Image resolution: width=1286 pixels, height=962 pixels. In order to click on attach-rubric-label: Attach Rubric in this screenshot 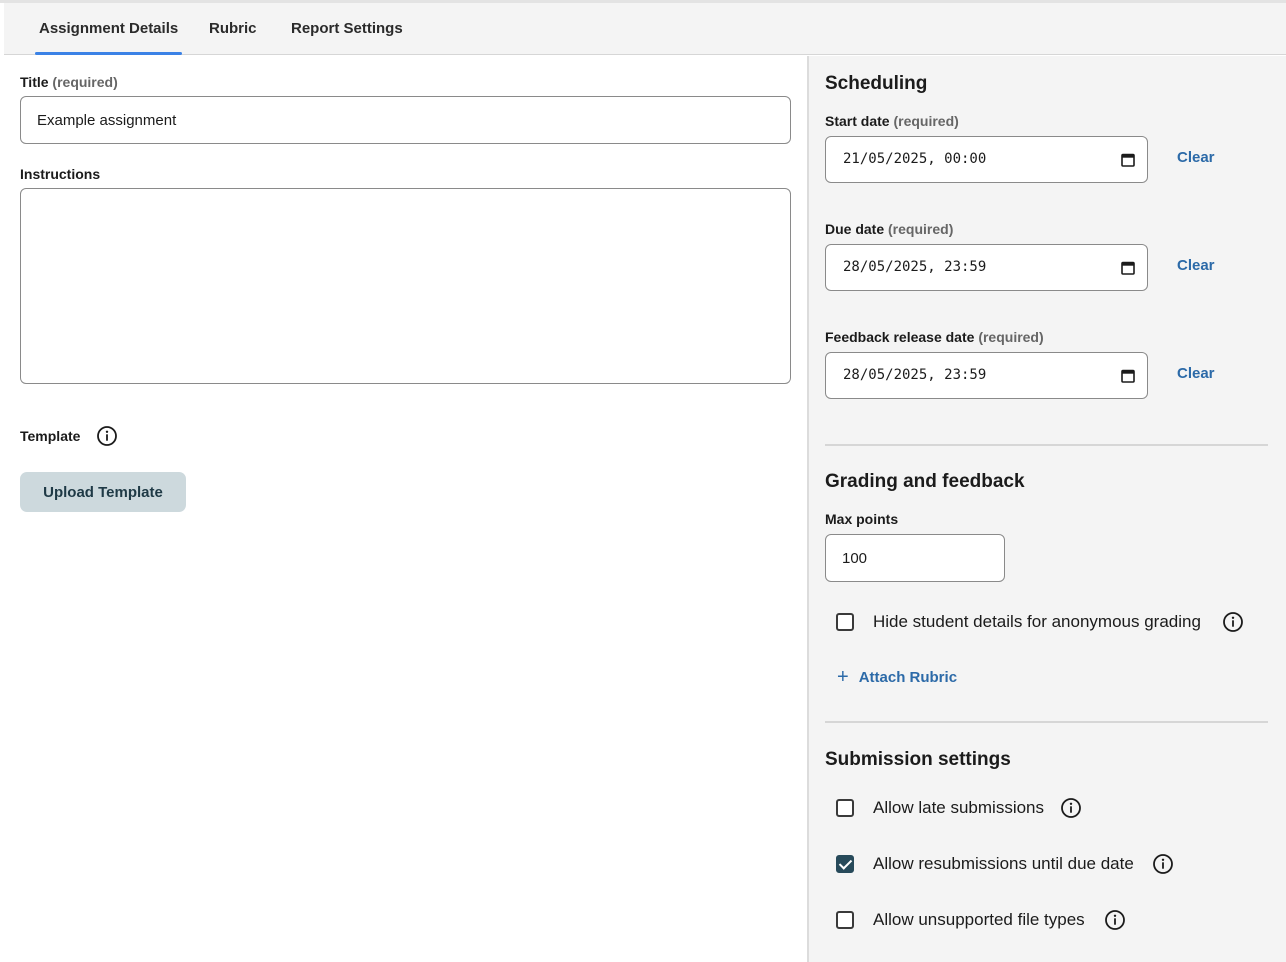, I will do `click(908, 677)`.